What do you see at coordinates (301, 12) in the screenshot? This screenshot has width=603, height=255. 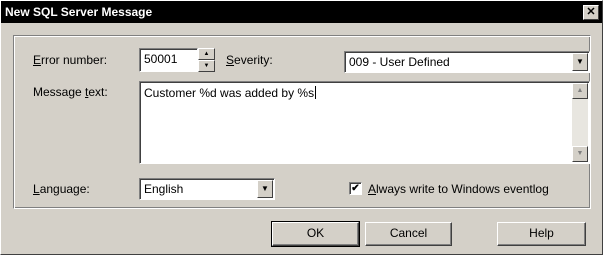 I see `title-bar: New SQL Server Message ✕` at bounding box center [301, 12].